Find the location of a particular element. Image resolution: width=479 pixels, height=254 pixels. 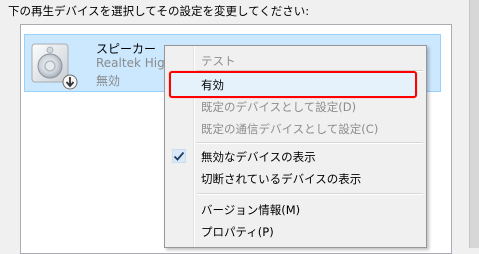

device-status: 無効 is located at coordinates (108, 81).